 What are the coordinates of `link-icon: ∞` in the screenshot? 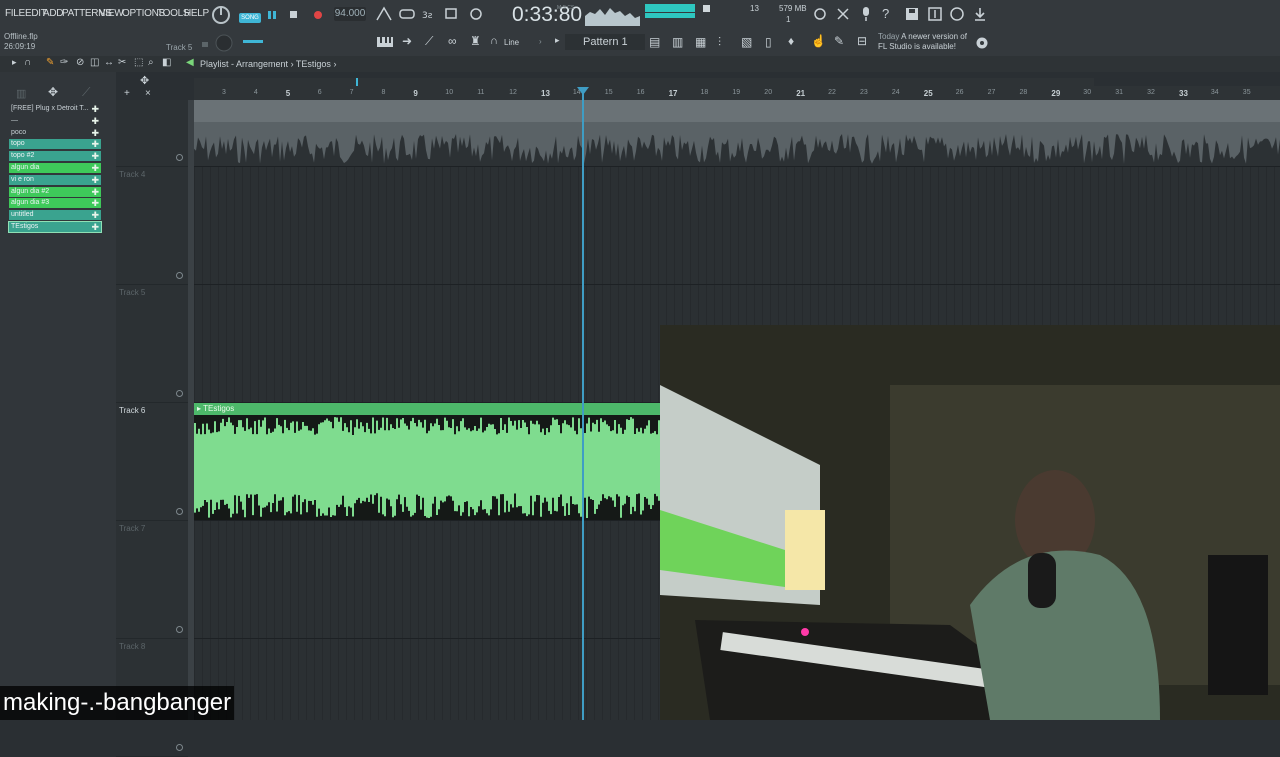 It's located at (452, 41).